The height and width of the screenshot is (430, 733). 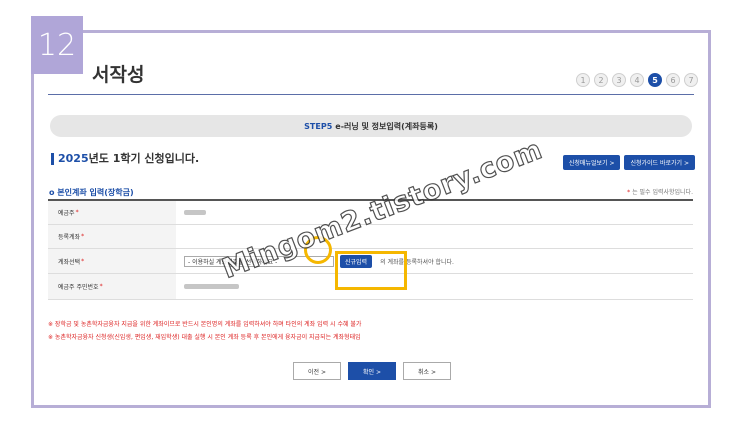 I want to click on semester-year: 2025, so click(x=73, y=158).